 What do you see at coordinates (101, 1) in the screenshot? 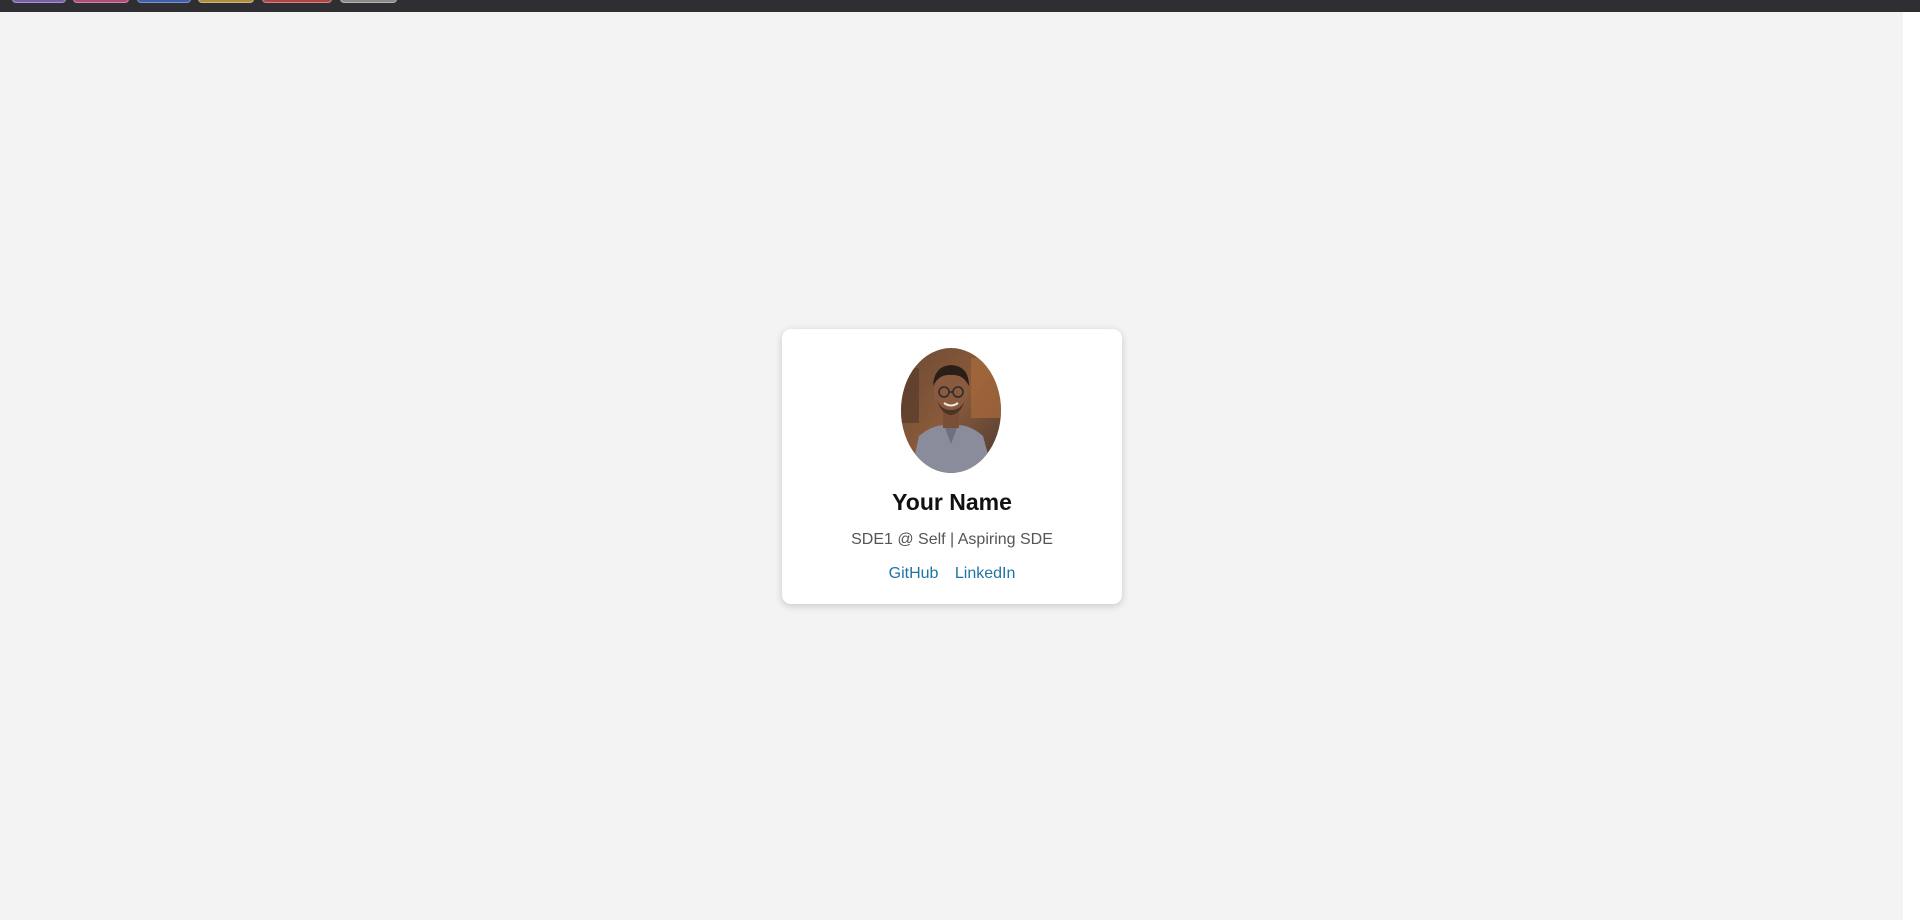
I see `tab-group-pink` at bounding box center [101, 1].